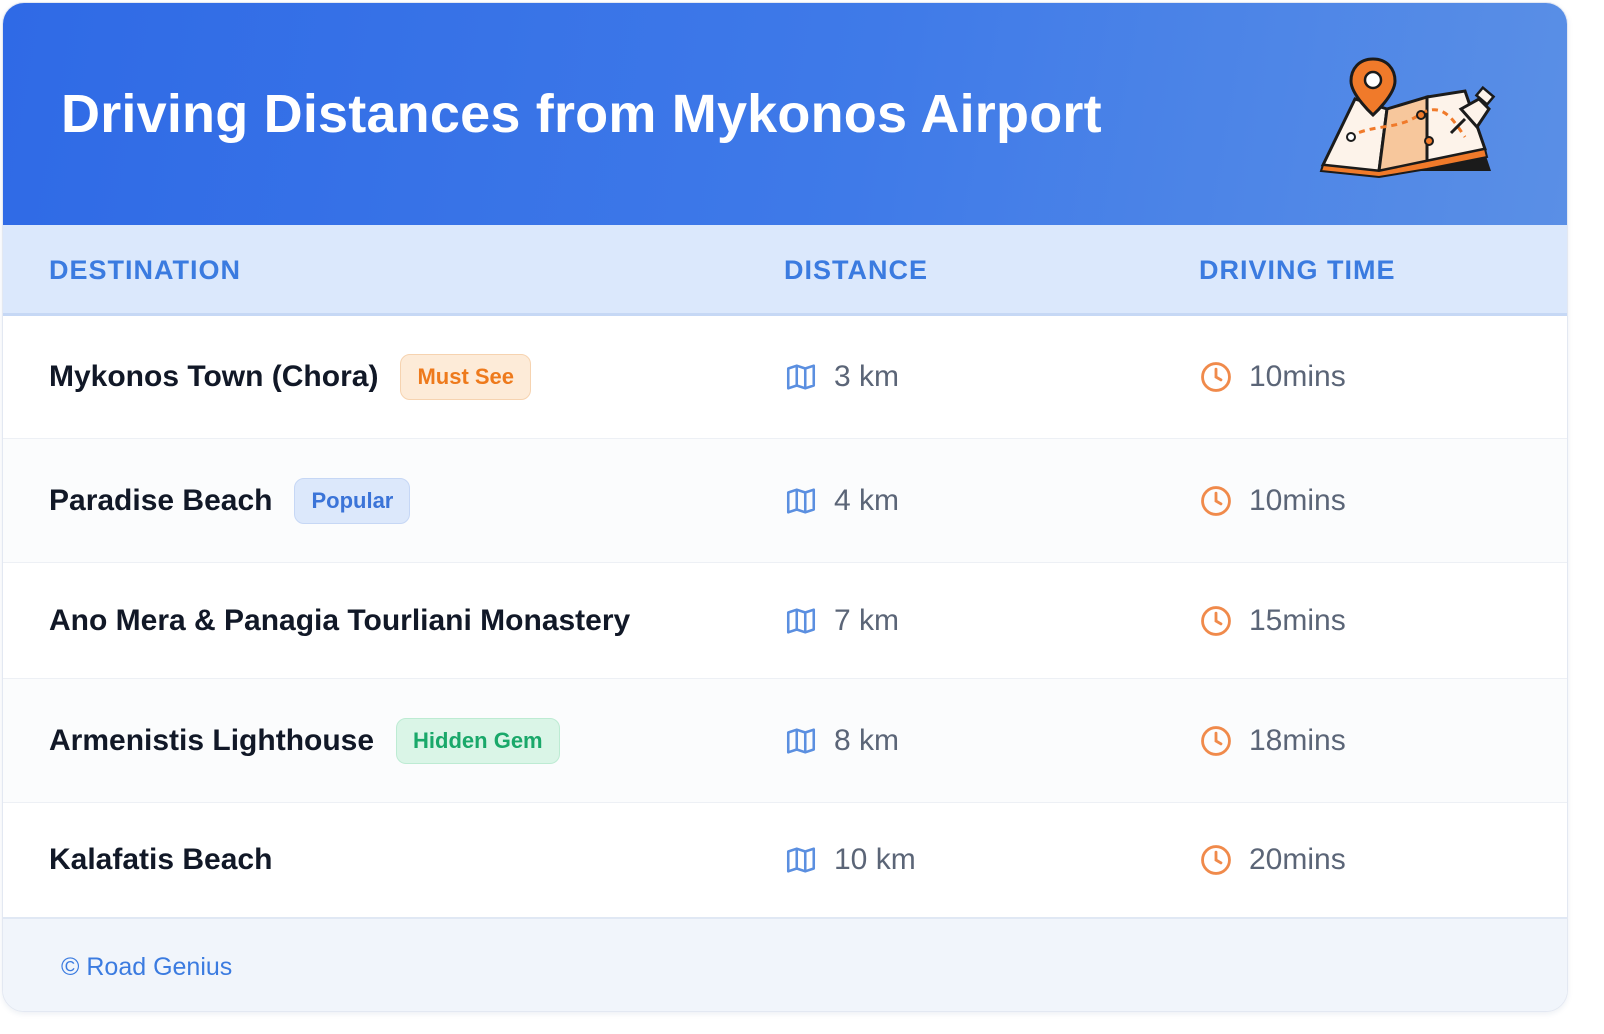 The height and width of the screenshot is (1034, 1604). What do you see at coordinates (146, 967) in the screenshot?
I see `copyright-text: © Road Genius` at bounding box center [146, 967].